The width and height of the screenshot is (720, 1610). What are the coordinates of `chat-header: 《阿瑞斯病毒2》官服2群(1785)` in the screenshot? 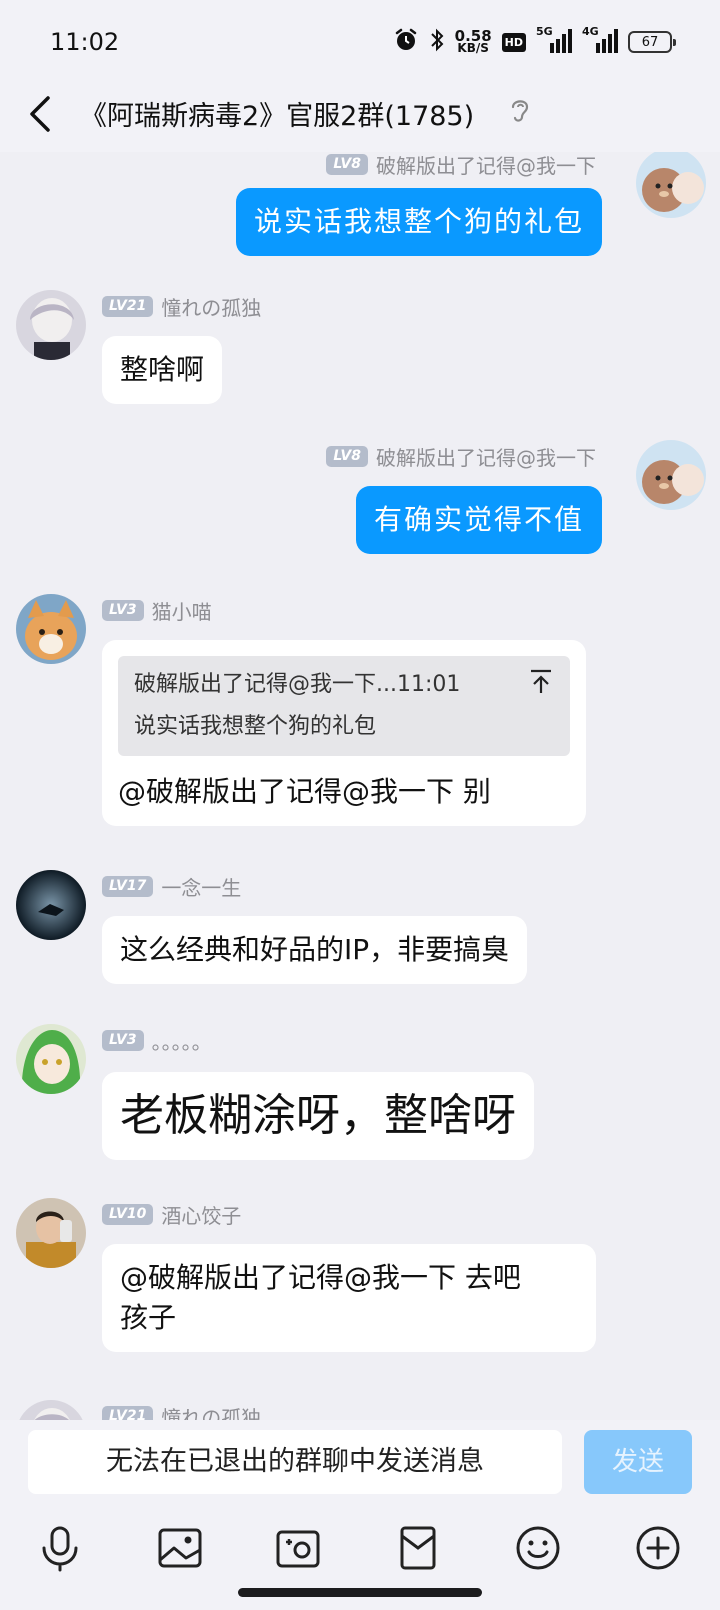 It's located at (360, 119).